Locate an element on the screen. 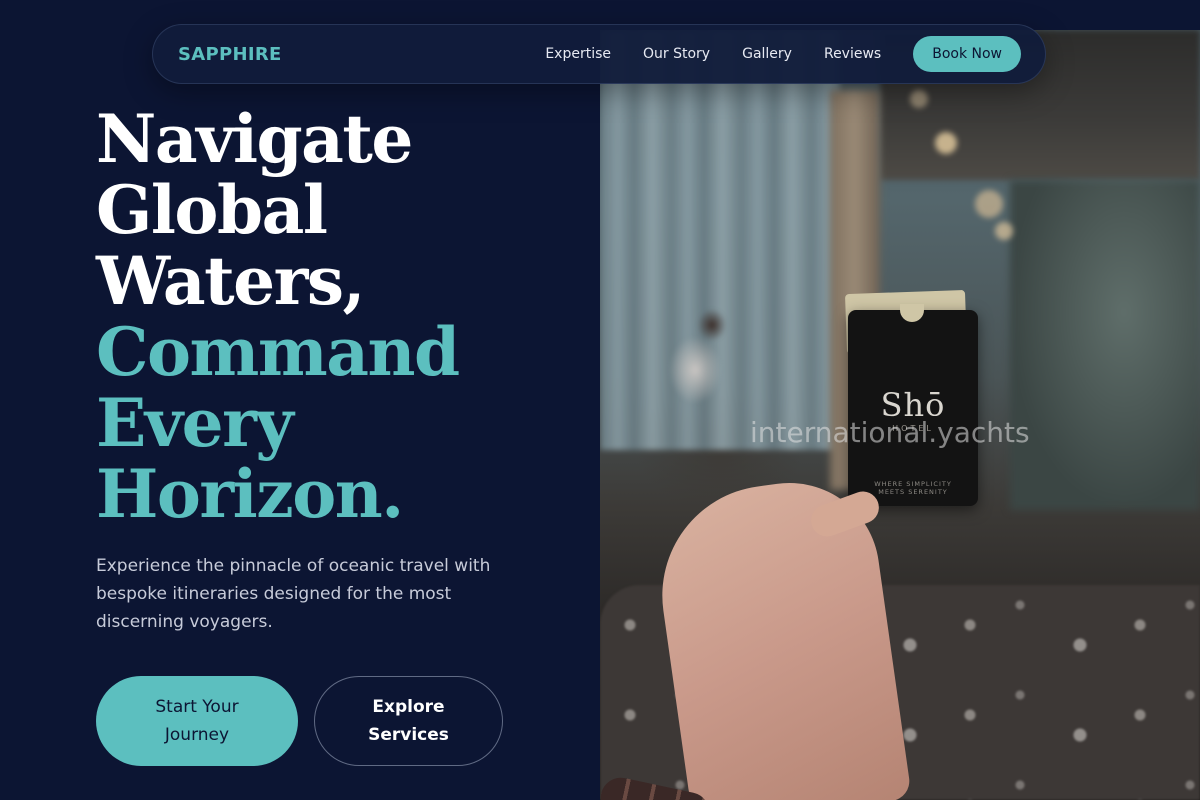 The height and width of the screenshot is (800, 1200). photo-hand is located at coordinates (780, 635).